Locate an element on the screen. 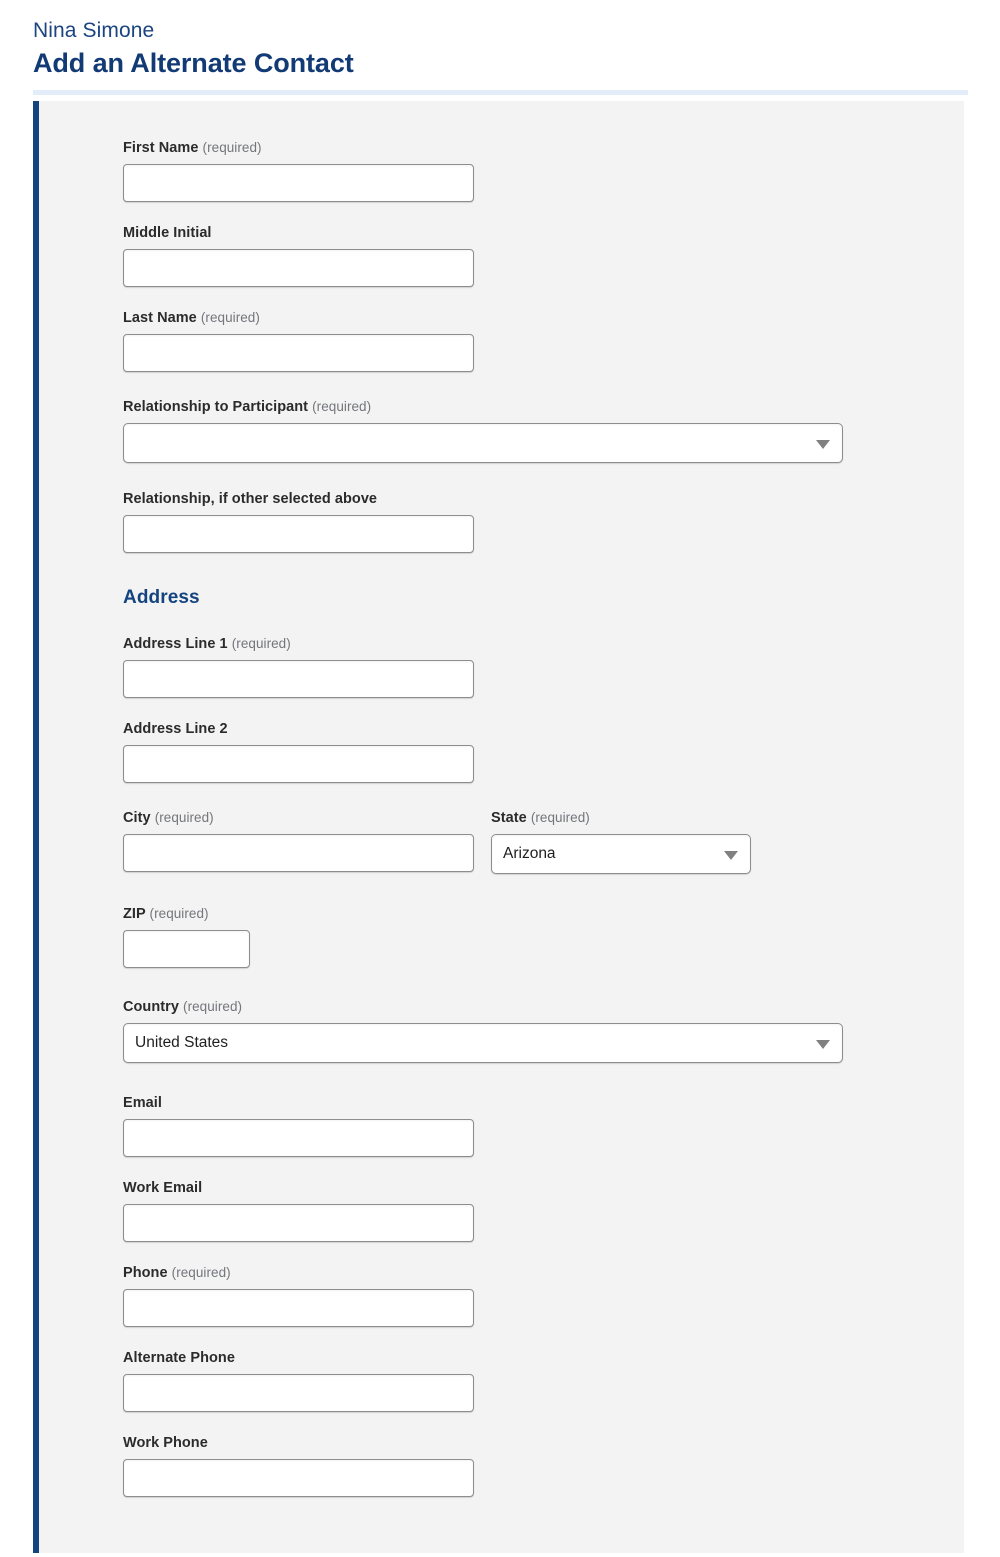 The width and height of the screenshot is (1000, 1557). label-email-text: Email is located at coordinates (142, 1103).